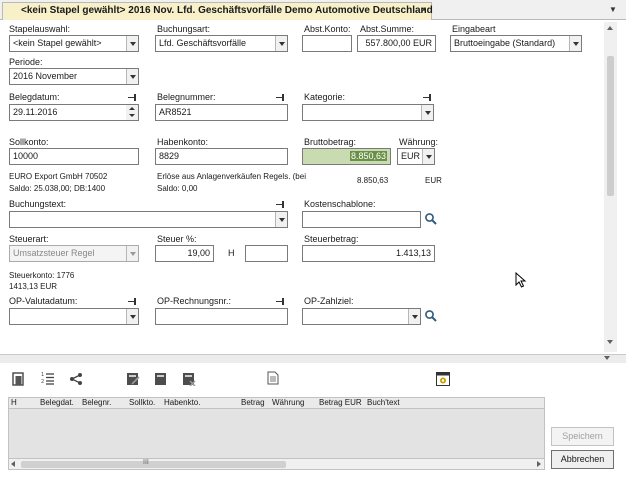 This screenshot has width=626, height=483. What do you see at coordinates (198, 253) in the screenshot?
I see `steuer-pct-value: 19,00` at bounding box center [198, 253].